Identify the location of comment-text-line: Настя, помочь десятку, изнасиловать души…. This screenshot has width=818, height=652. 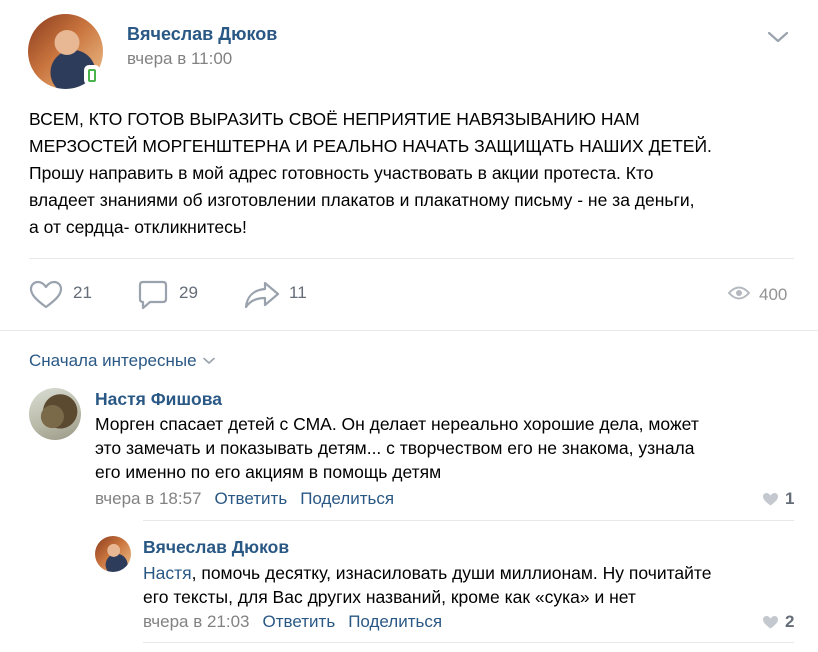
(473, 573).